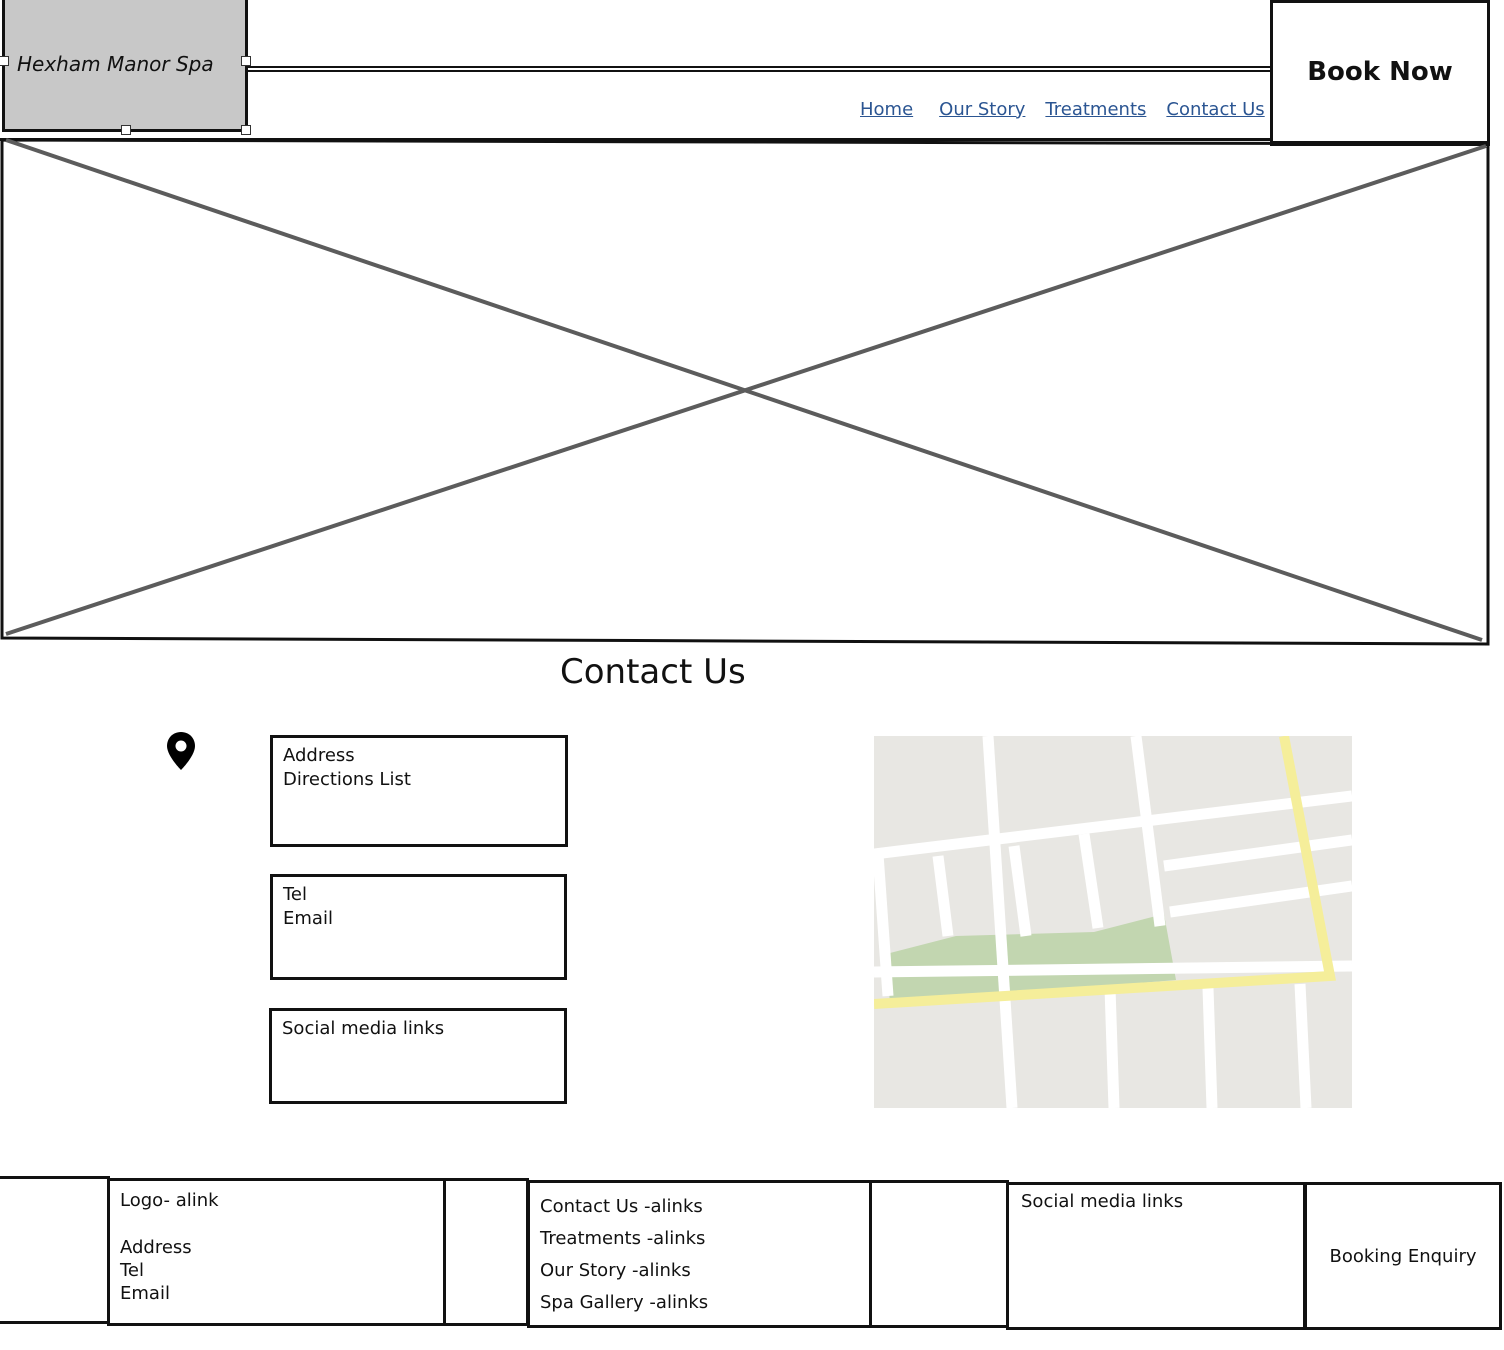 This screenshot has height=1350, width=1504. I want to click on footer-email: Email, so click(145, 1293).